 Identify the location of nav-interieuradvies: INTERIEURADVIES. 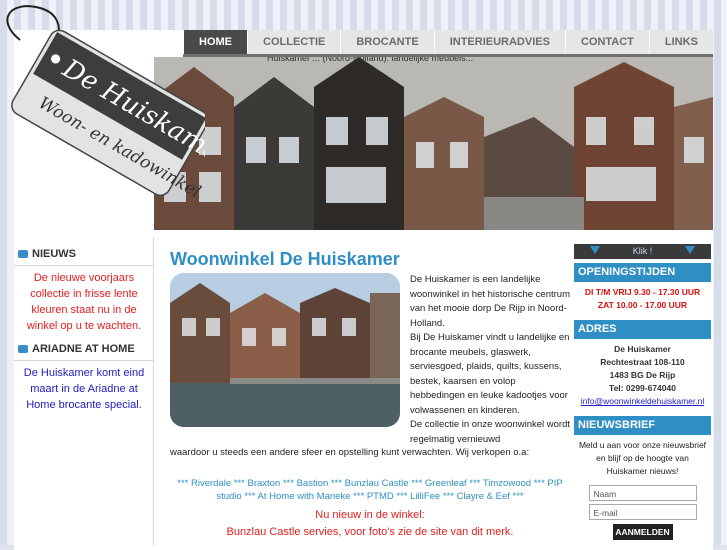
(499, 42).